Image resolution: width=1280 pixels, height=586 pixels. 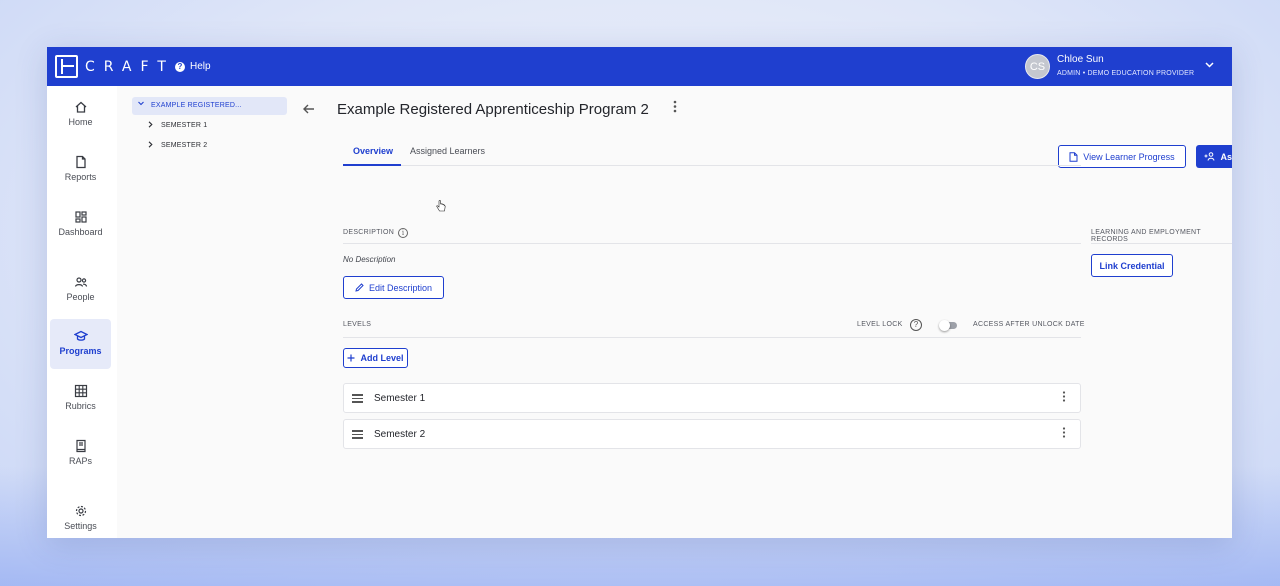 I want to click on level-row: Semester 1, so click(x=712, y=398).